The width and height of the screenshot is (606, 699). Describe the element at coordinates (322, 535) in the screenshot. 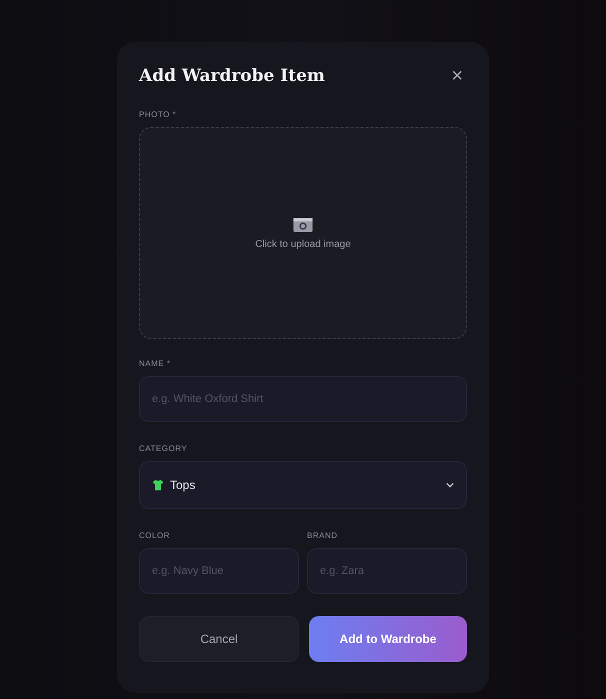

I see `field-label: BRAND` at that location.